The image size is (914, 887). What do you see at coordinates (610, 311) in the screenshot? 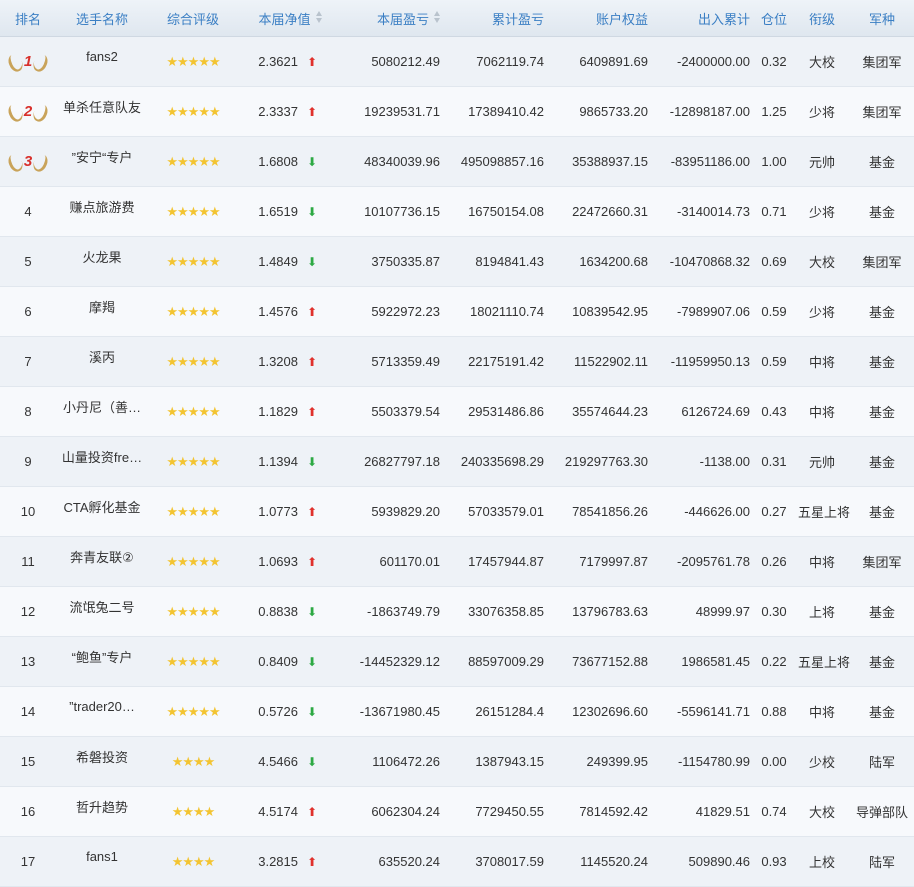
I see `account-equity: 10839542.95` at bounding box center [610, 311].